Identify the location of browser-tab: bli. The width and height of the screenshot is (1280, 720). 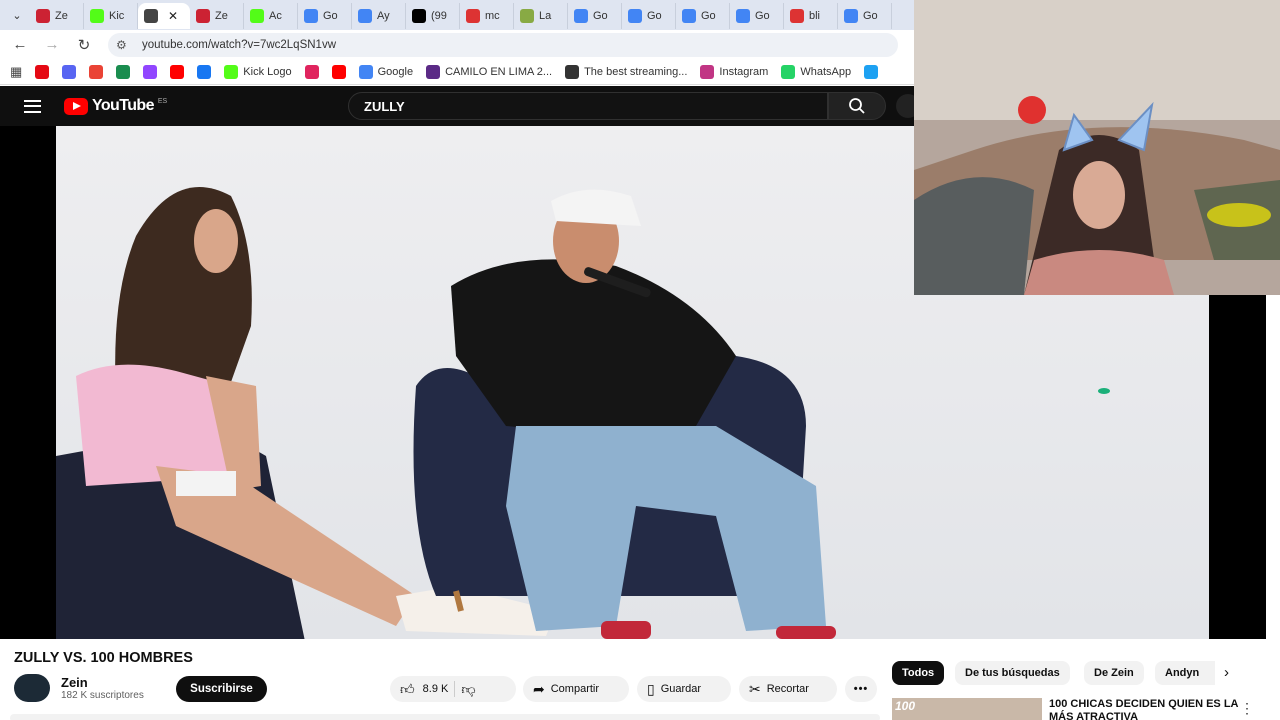
(811, 16).